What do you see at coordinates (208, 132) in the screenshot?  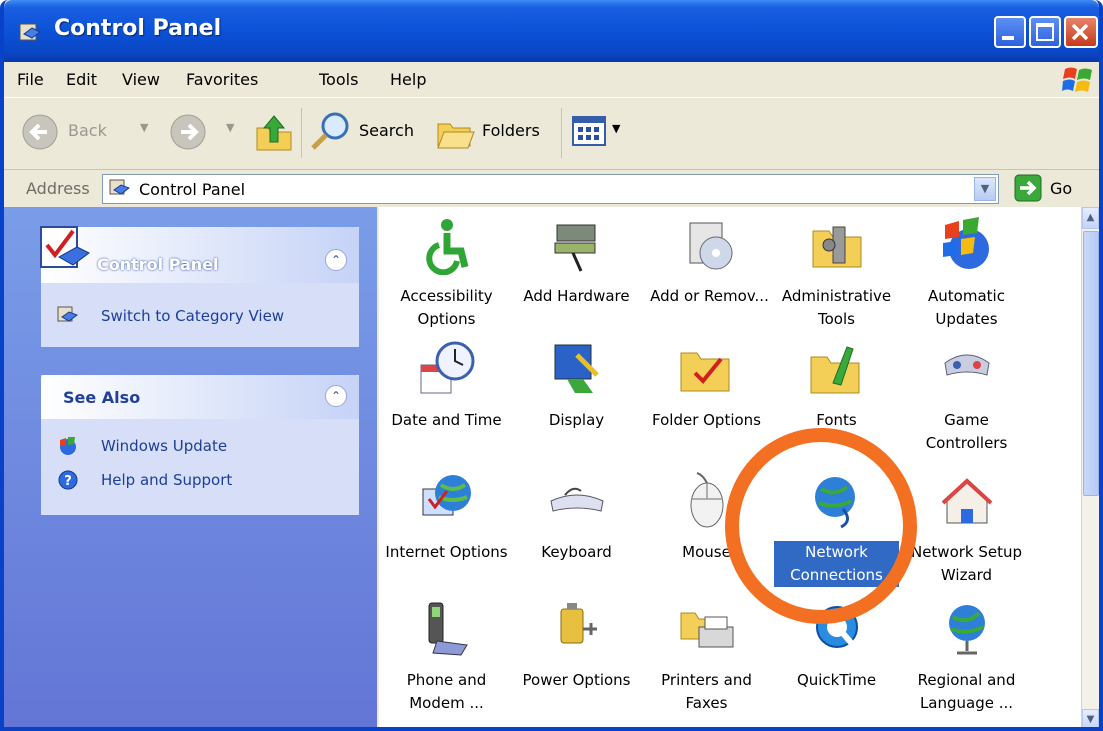 I see `forward-button: ▼` at bounding box center [208, 132].